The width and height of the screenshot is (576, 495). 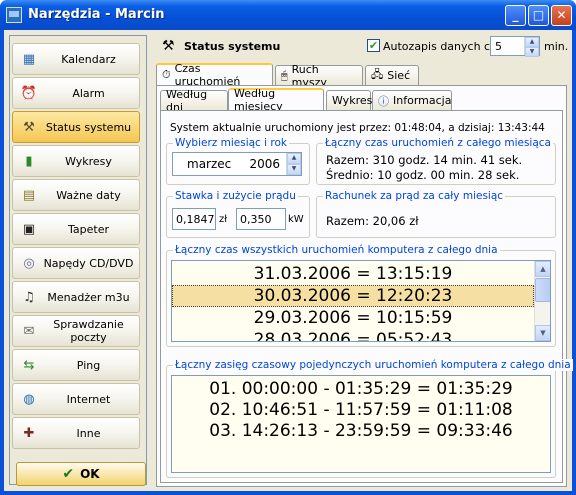 I want to click on sidebar-item-tapeter: ▣ Tapeter, so click(x=76, y=229).